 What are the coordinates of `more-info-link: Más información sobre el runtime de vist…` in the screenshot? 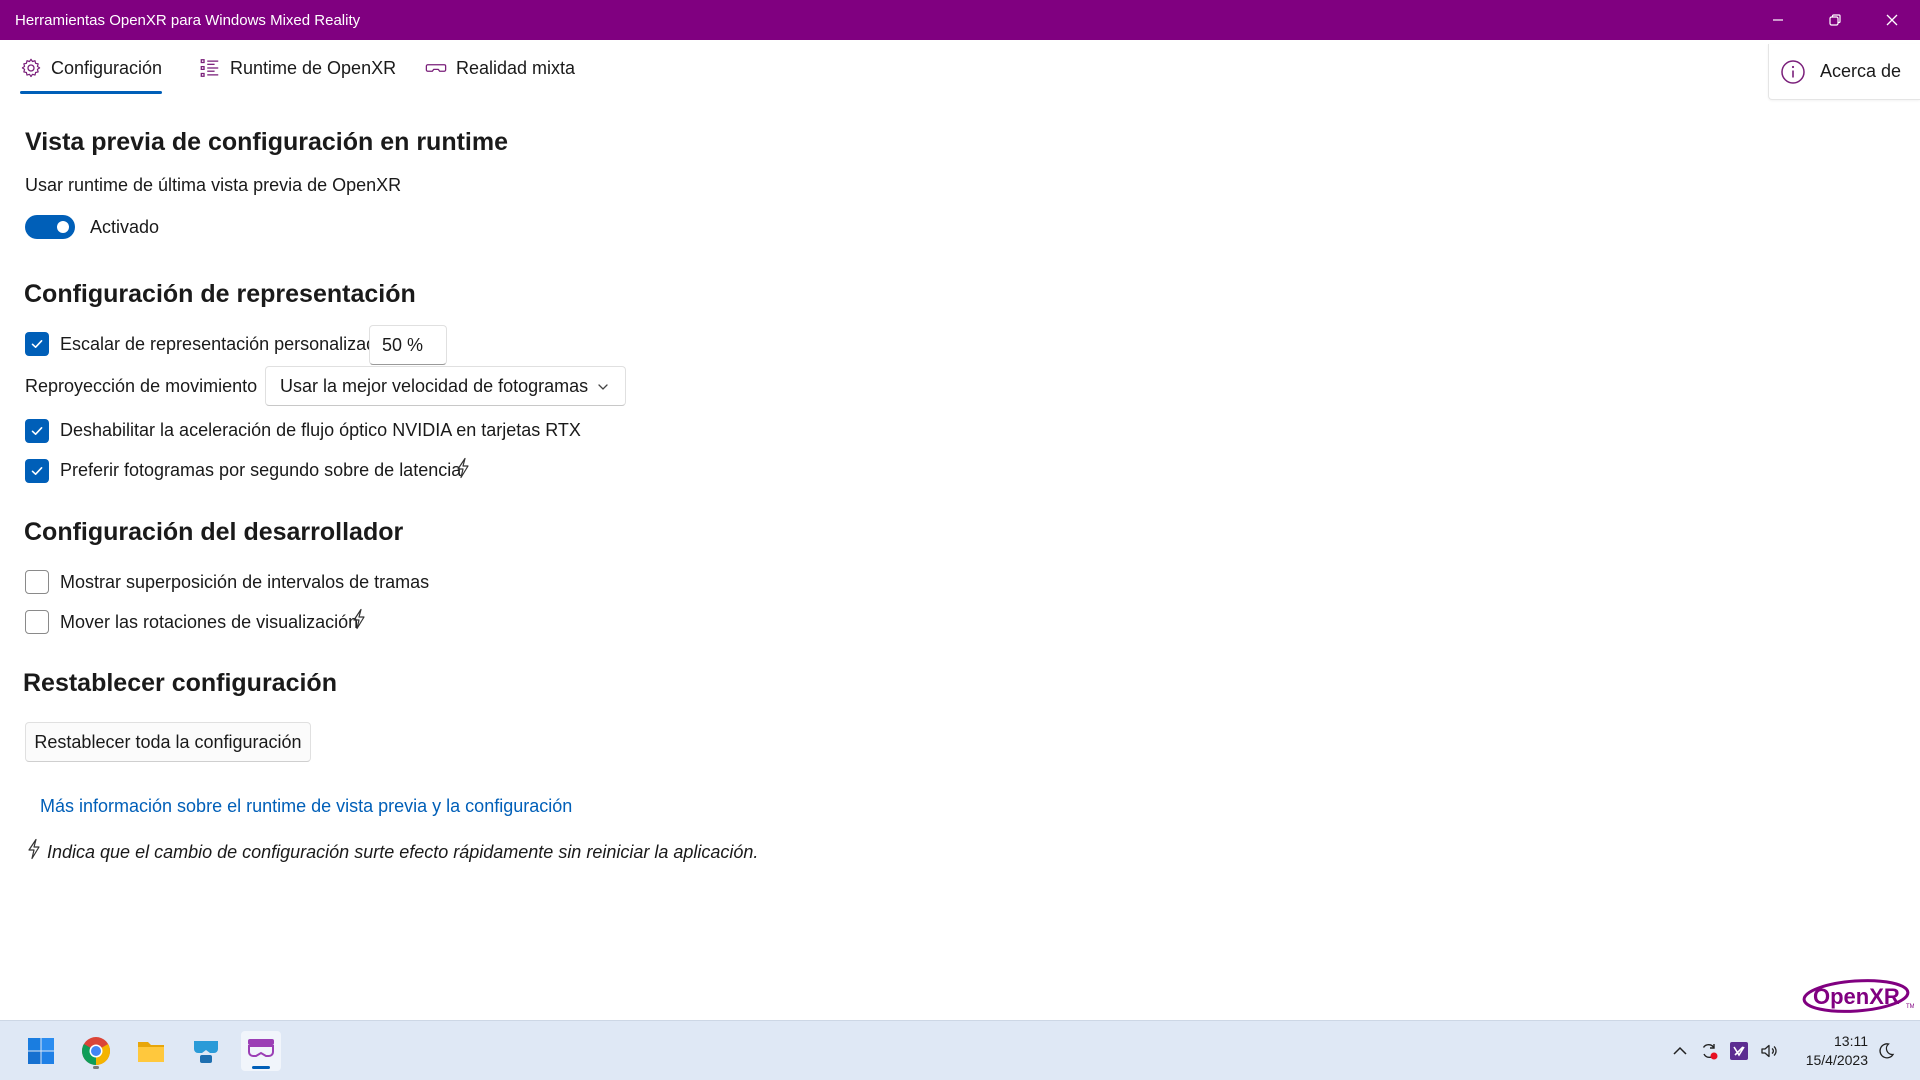 It's located at (306, 806).